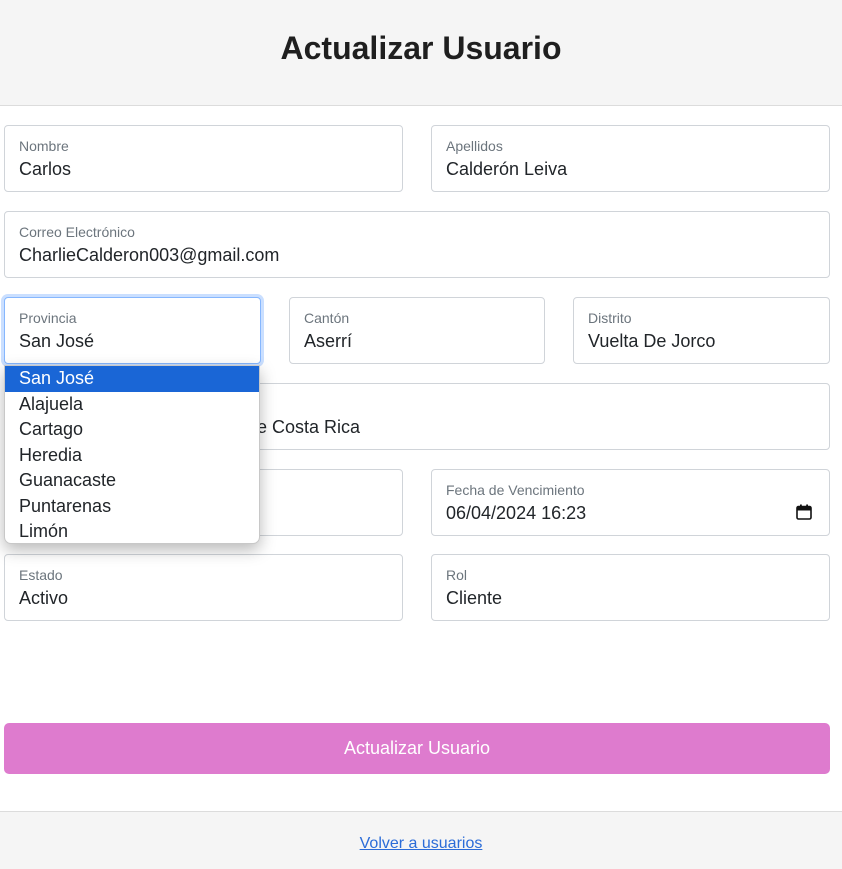  Describe the element at coordinates (630, 502) in the screenshot. I see `fecha-vencimiento-field: Fecha de Vencimiento 06/04/2024 16:23` at that location.